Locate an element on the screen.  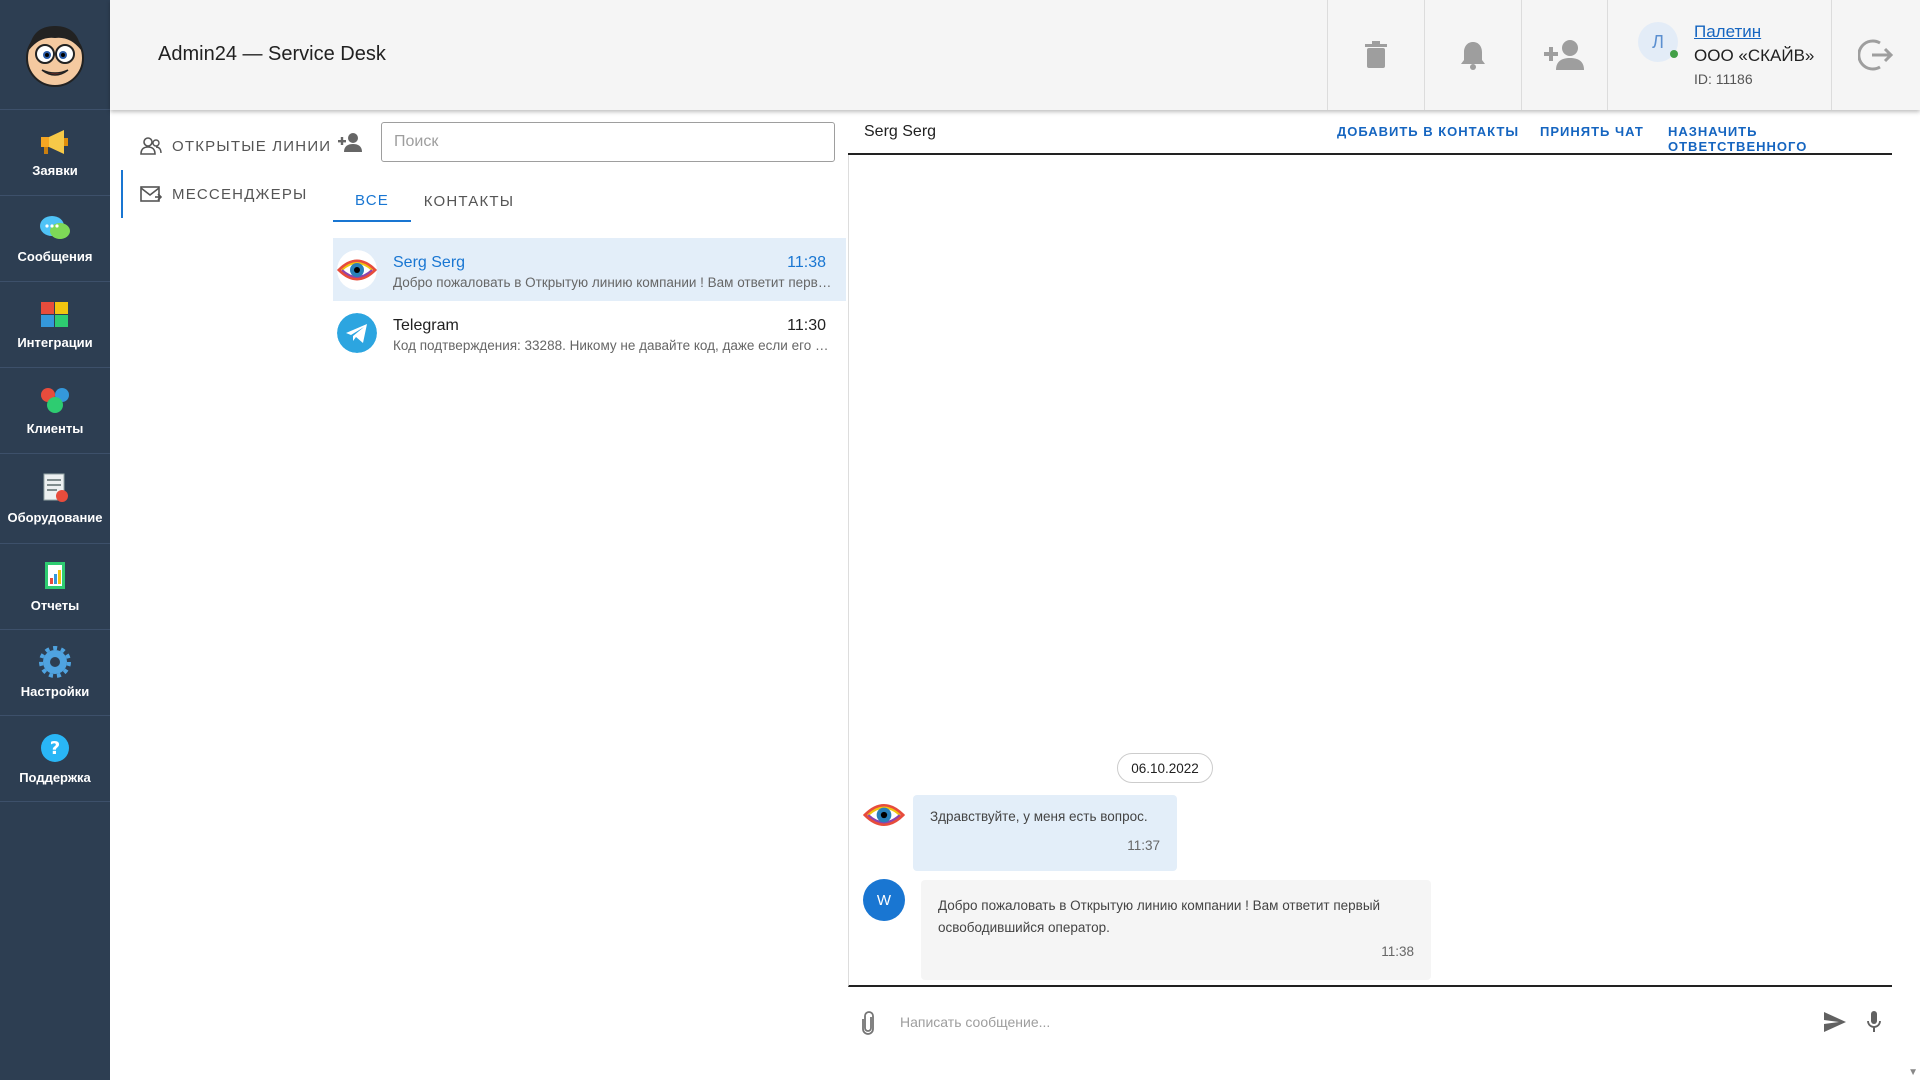
bell-icon is located at coordinates (1473, 56).